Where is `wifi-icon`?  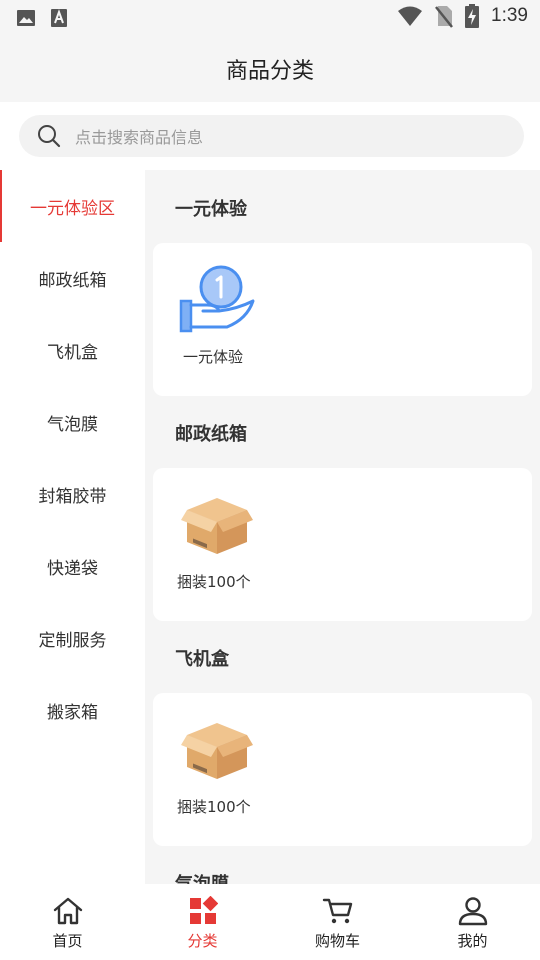
wifi-icon is located at coordinates (410, 16).